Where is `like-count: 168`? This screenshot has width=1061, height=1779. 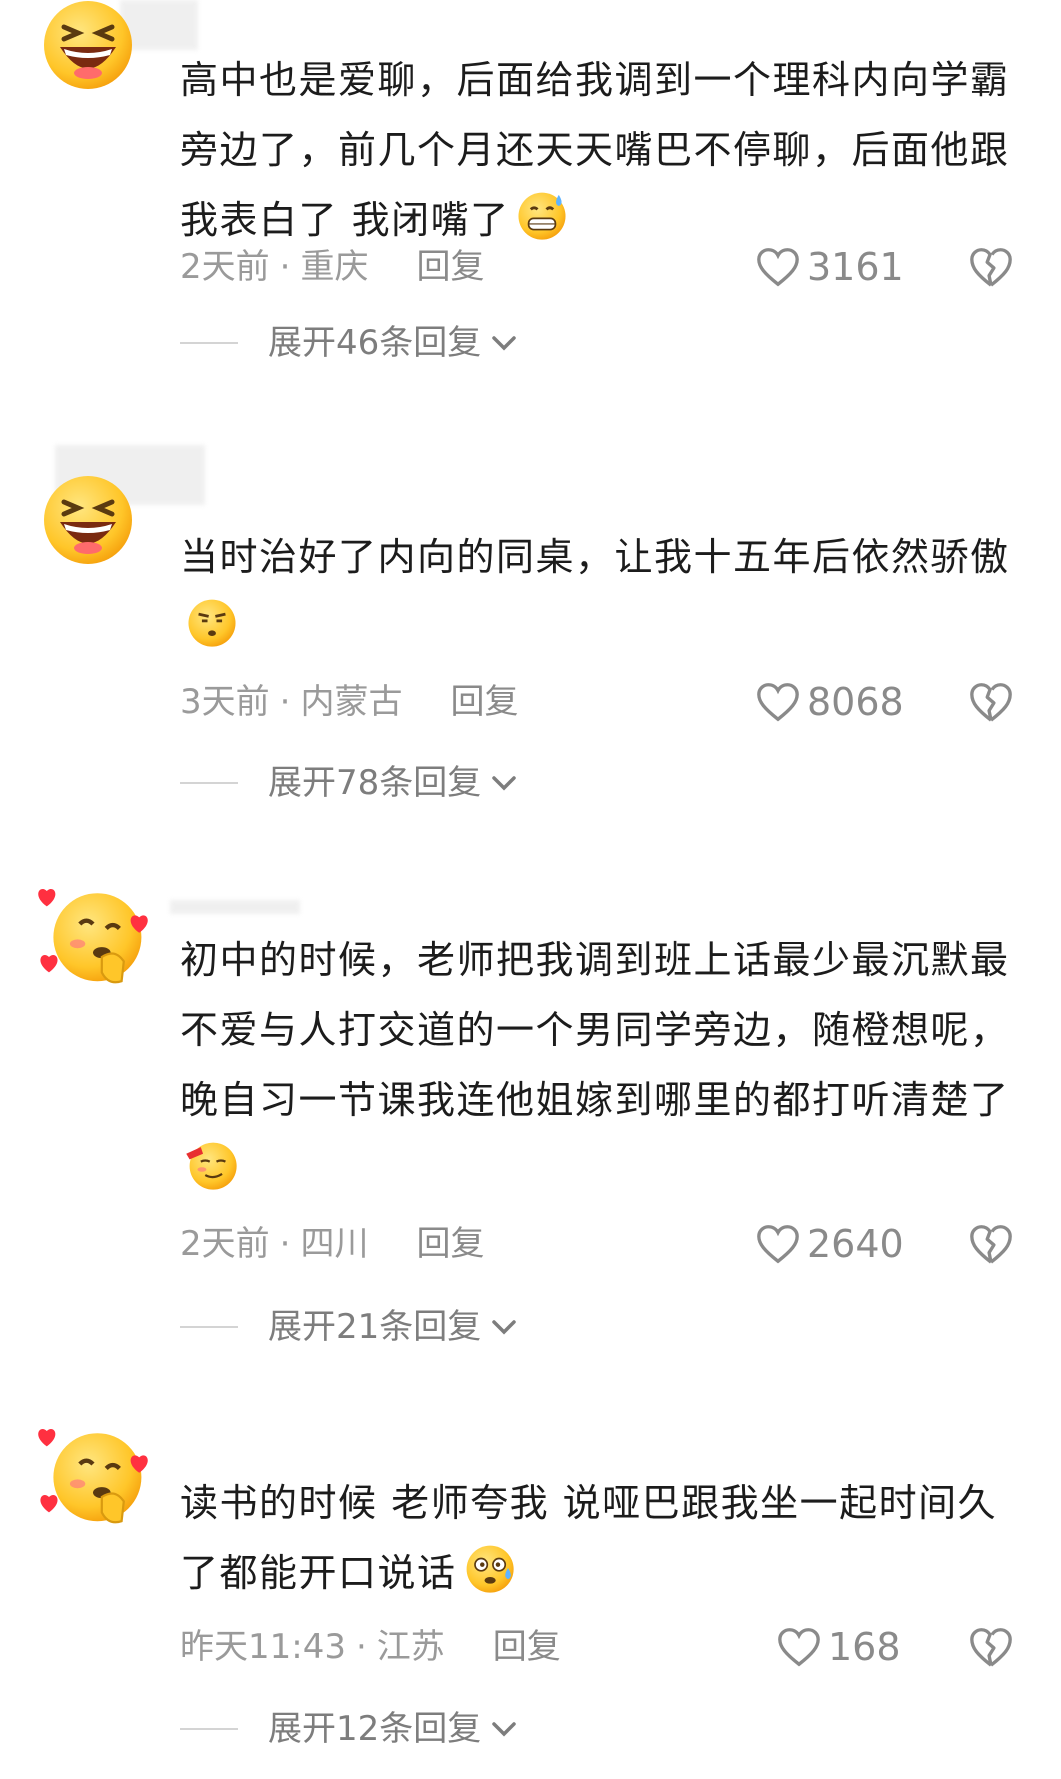 like-count: 168 is located at coordinates (864, 1647).